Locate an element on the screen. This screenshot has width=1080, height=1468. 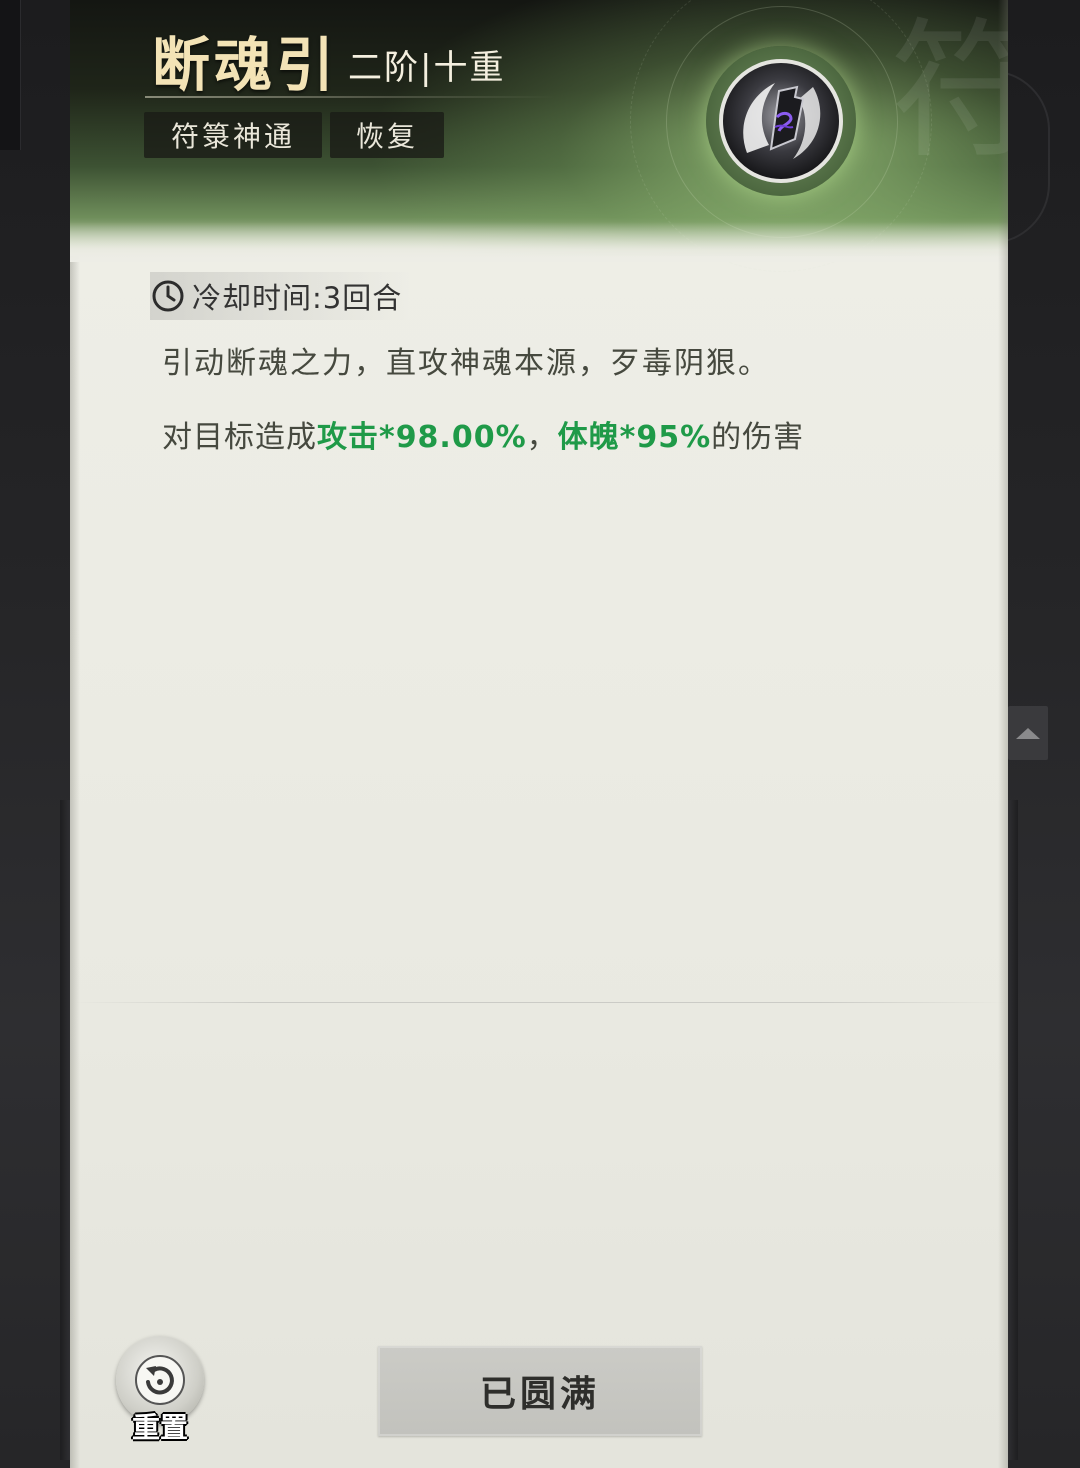
effect-prefix: 对目标造成 is located at coordinates (239, 437).